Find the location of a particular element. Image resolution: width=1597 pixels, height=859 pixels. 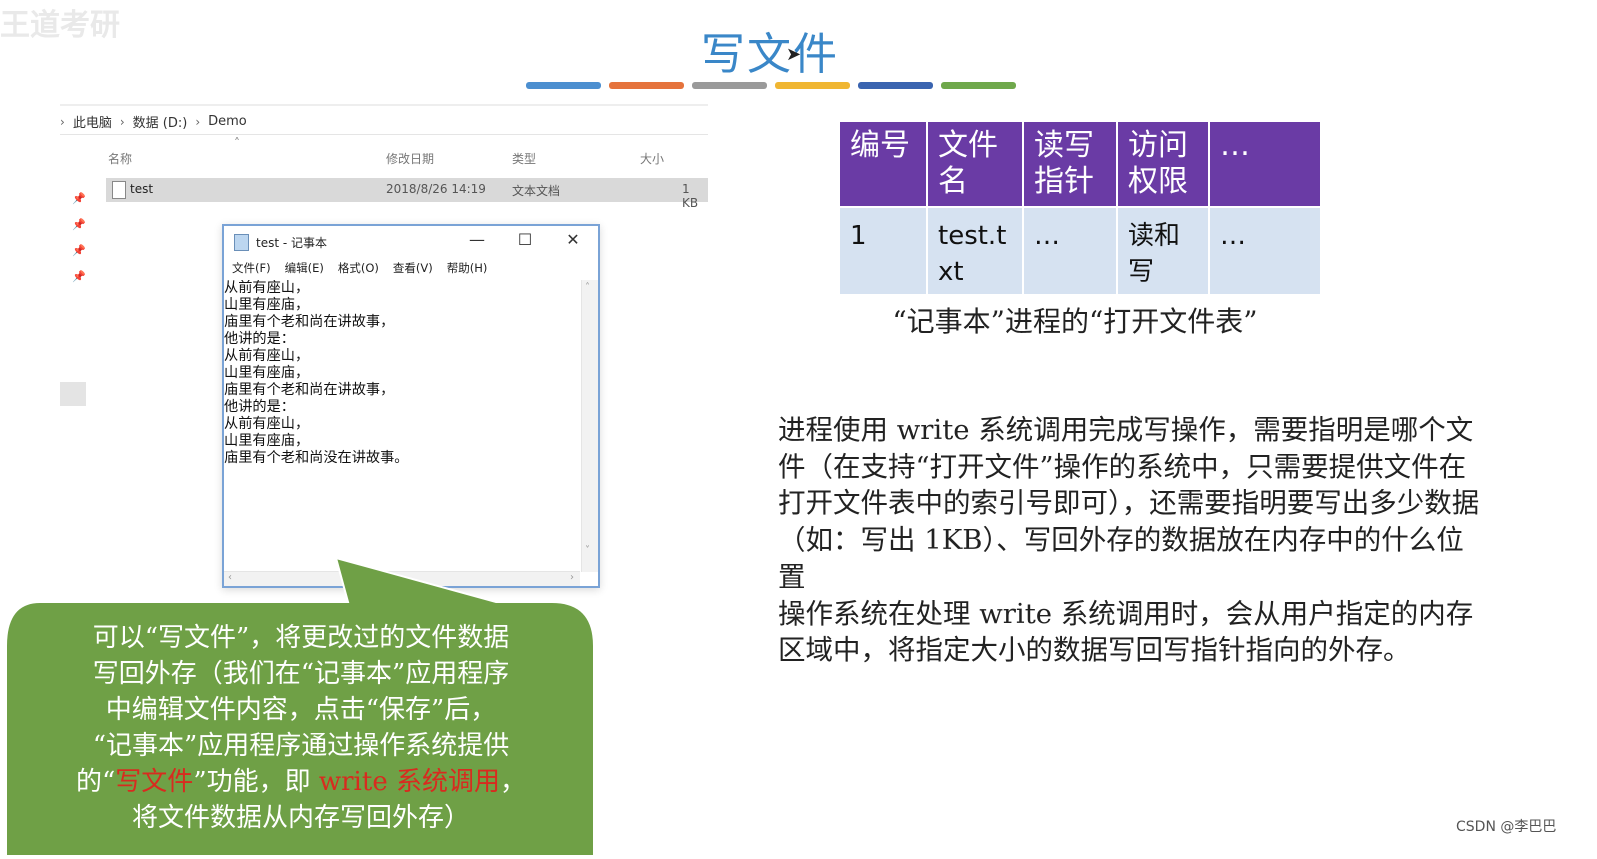

header-line: 编号 is located at coordinates (880, 145).